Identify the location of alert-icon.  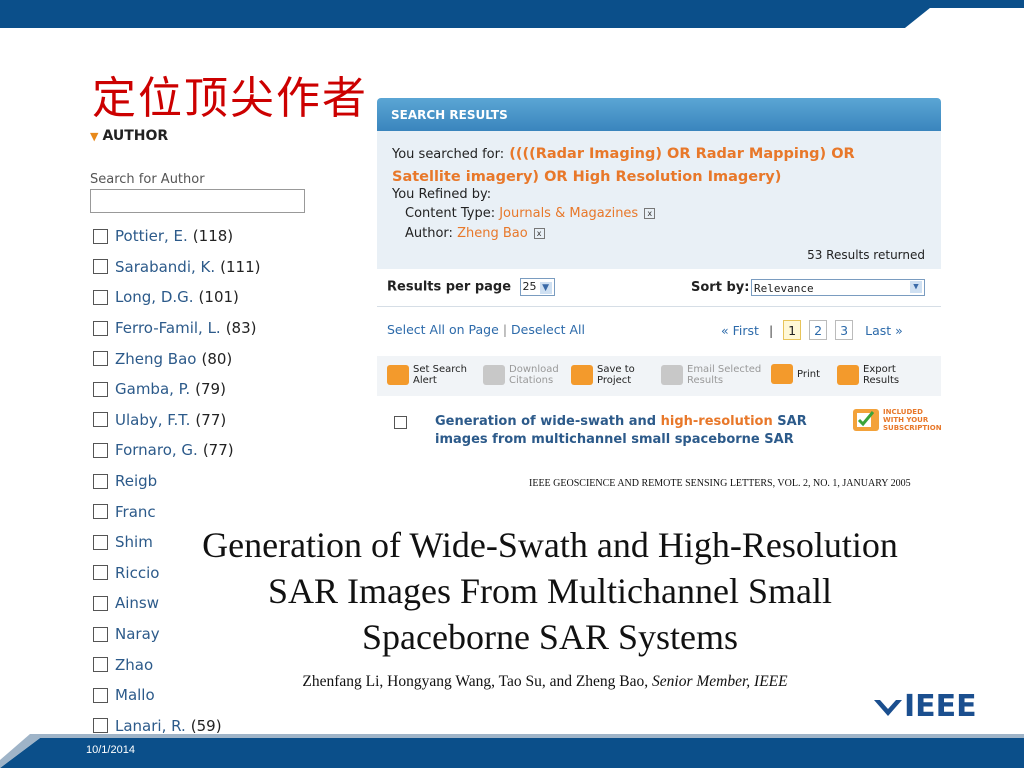
(398, 375).